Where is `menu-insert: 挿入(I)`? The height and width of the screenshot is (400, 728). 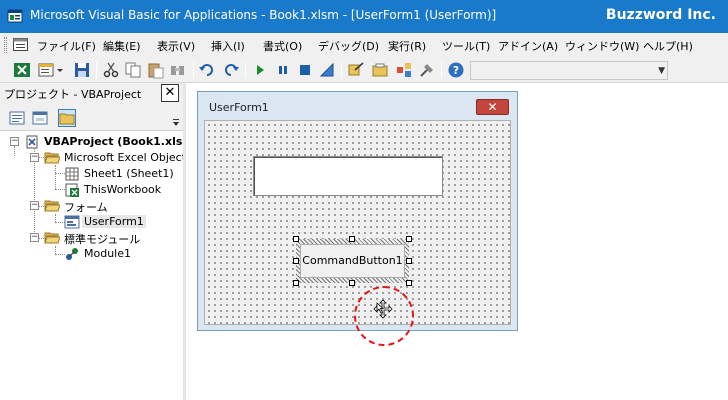
menu-insert: 挿入(I) is located at coordinates (228, 46).